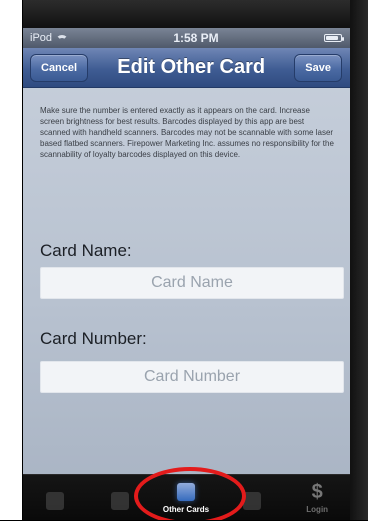 The width and height of the screenshot is (368, 529). Describe the element at coordinates (62, 40) in the screenshot. I see `wifi-icon` at that location.